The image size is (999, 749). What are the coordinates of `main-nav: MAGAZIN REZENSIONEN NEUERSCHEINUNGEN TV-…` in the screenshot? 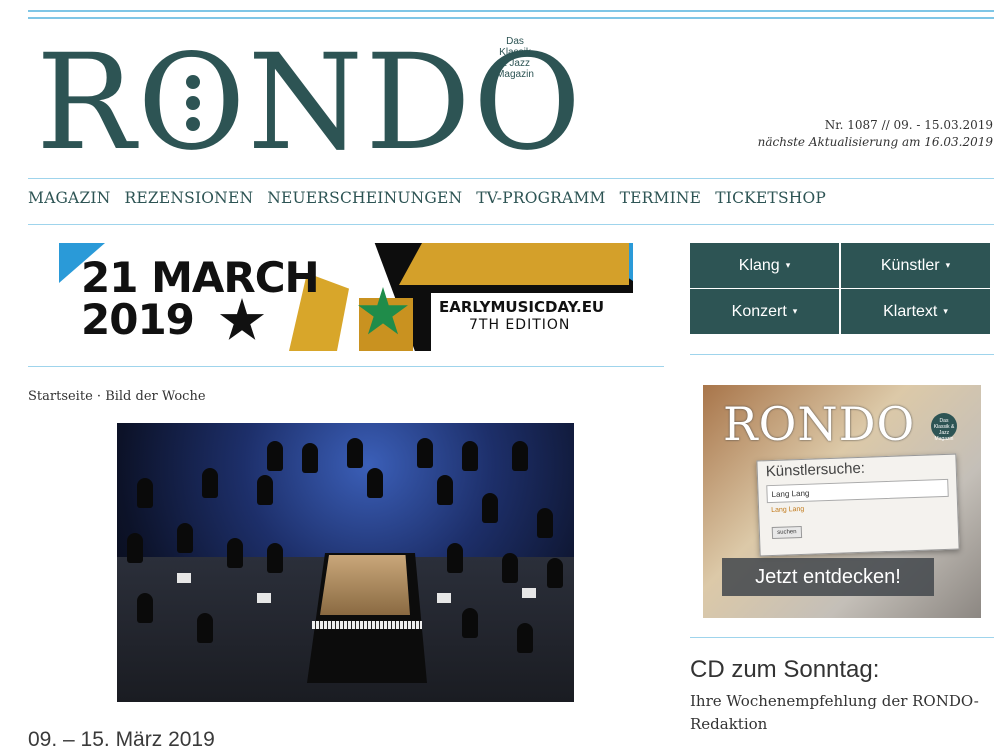 It's located at (427, 198).